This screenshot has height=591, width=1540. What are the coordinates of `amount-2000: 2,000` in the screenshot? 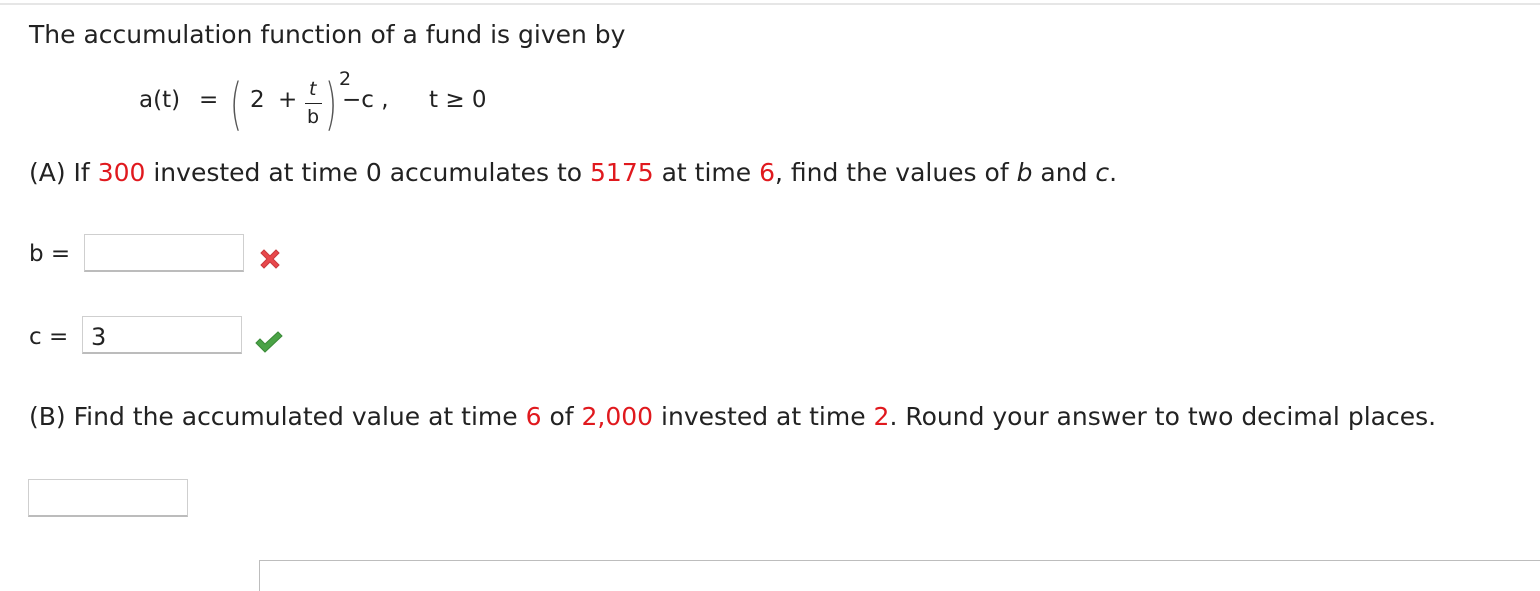 It's located at (617, 416).